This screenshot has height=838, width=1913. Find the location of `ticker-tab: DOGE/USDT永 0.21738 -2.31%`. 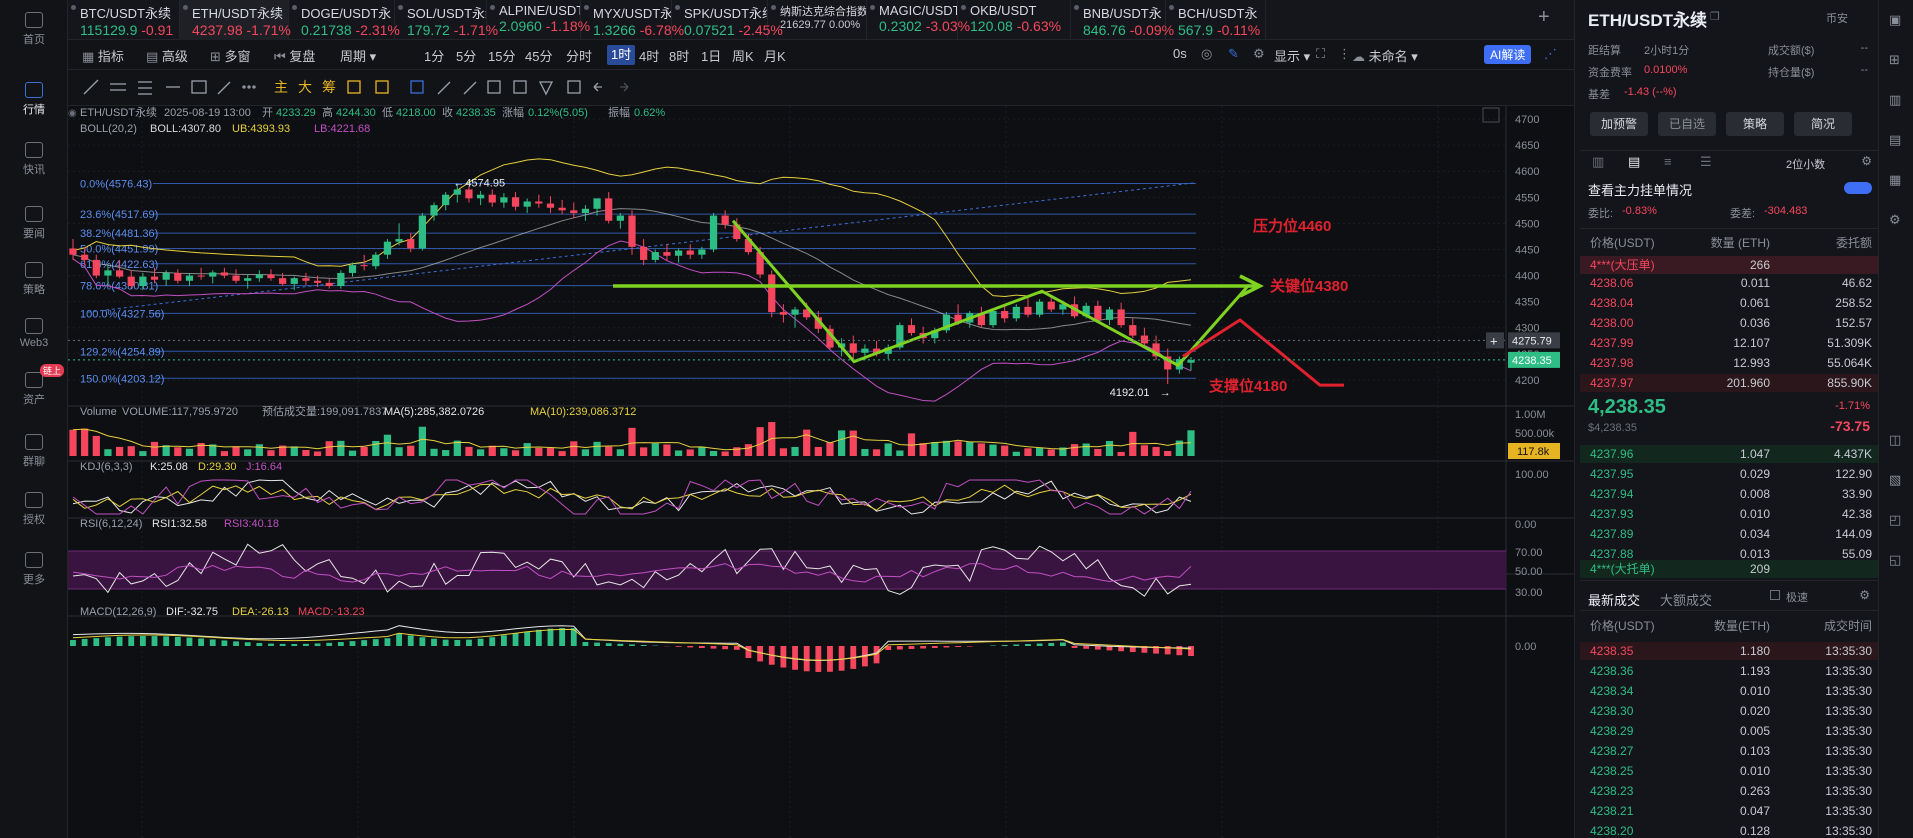

ticker-tab: DOGE/USDT永 0.21738 -2.31% is located at coordinates (344, 20).